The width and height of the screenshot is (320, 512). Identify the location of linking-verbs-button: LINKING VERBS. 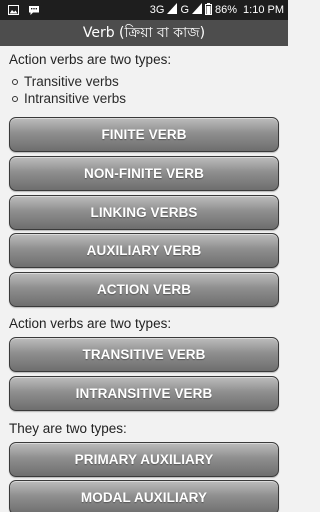
(144, 212).